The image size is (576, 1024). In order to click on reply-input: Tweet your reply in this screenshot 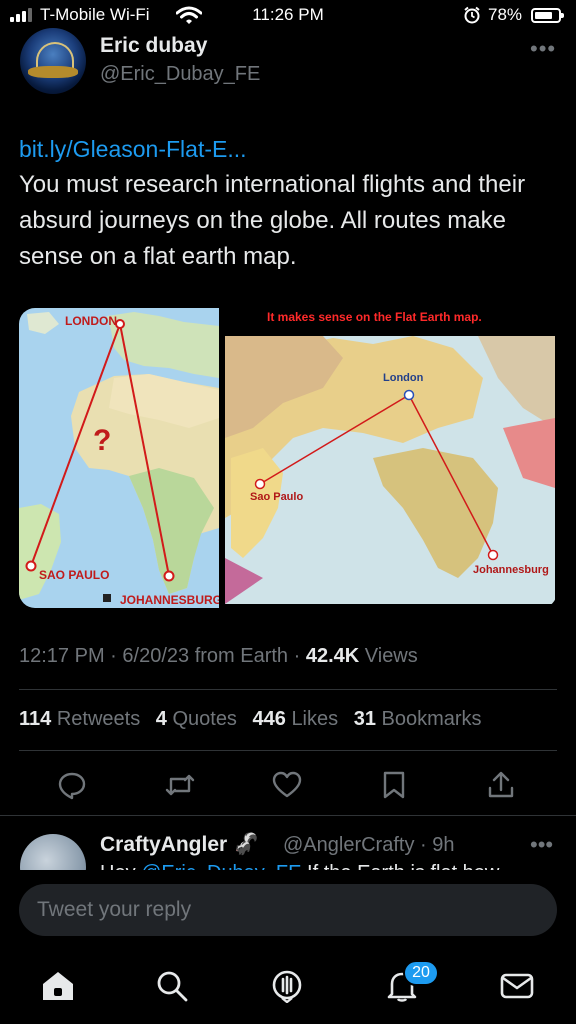, I will do `click(288, 910)`.